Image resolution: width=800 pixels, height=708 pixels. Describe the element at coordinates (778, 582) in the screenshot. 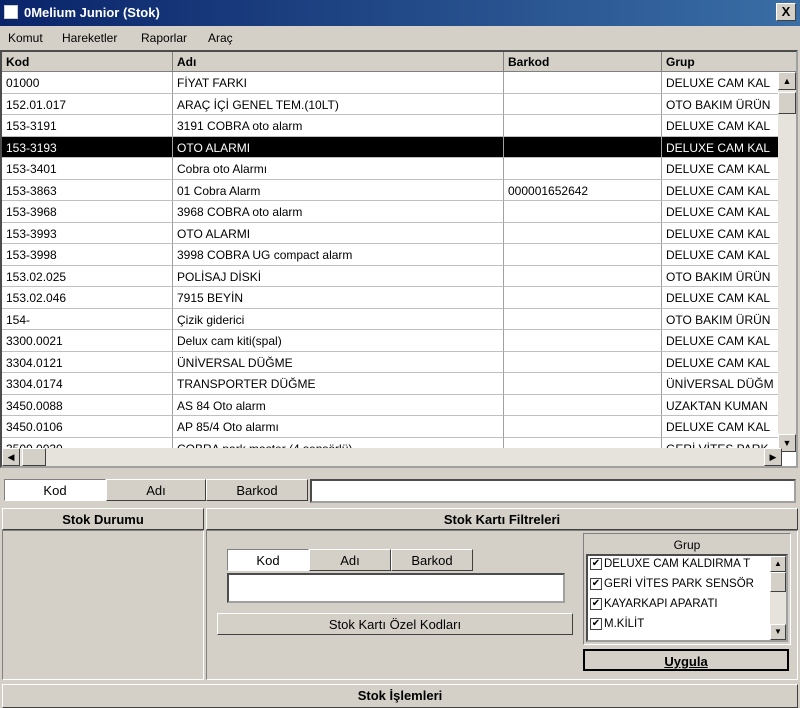

I see `group-scroll-thumb` at that location.